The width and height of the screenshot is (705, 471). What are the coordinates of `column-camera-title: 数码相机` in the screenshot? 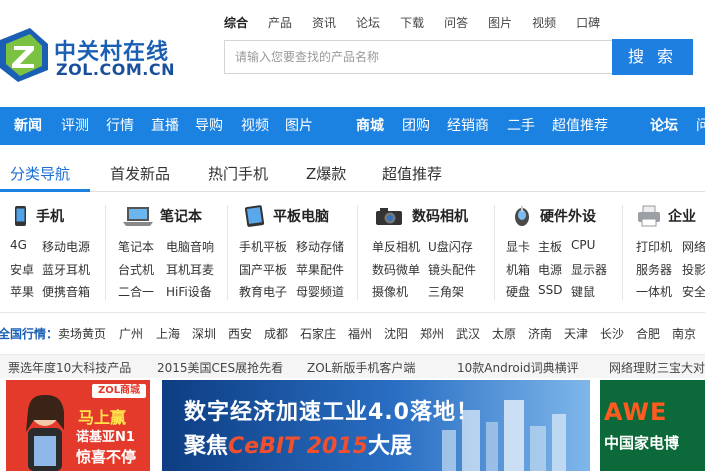 It's located at (440, 216).